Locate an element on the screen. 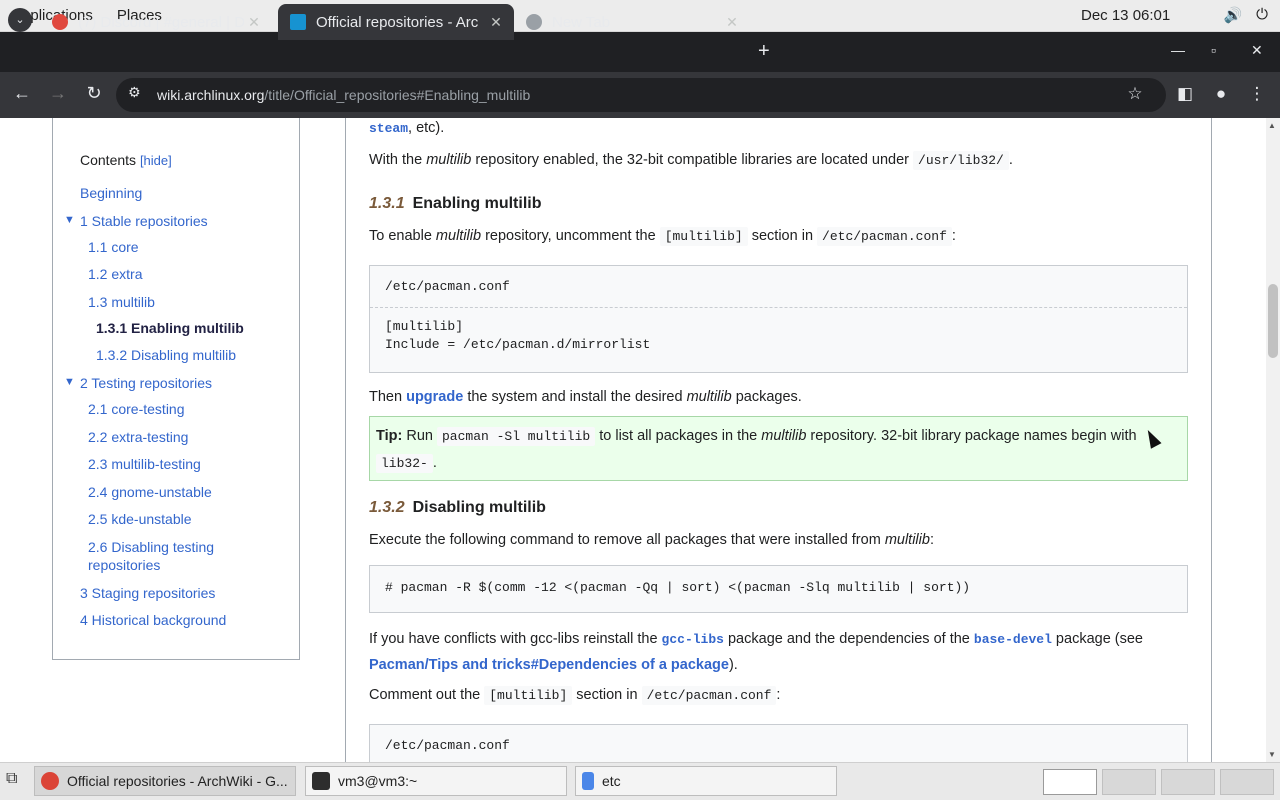 The image size is (1280, 800). package-link-base-devel: base-devel is located at coordinates (1013, 639).